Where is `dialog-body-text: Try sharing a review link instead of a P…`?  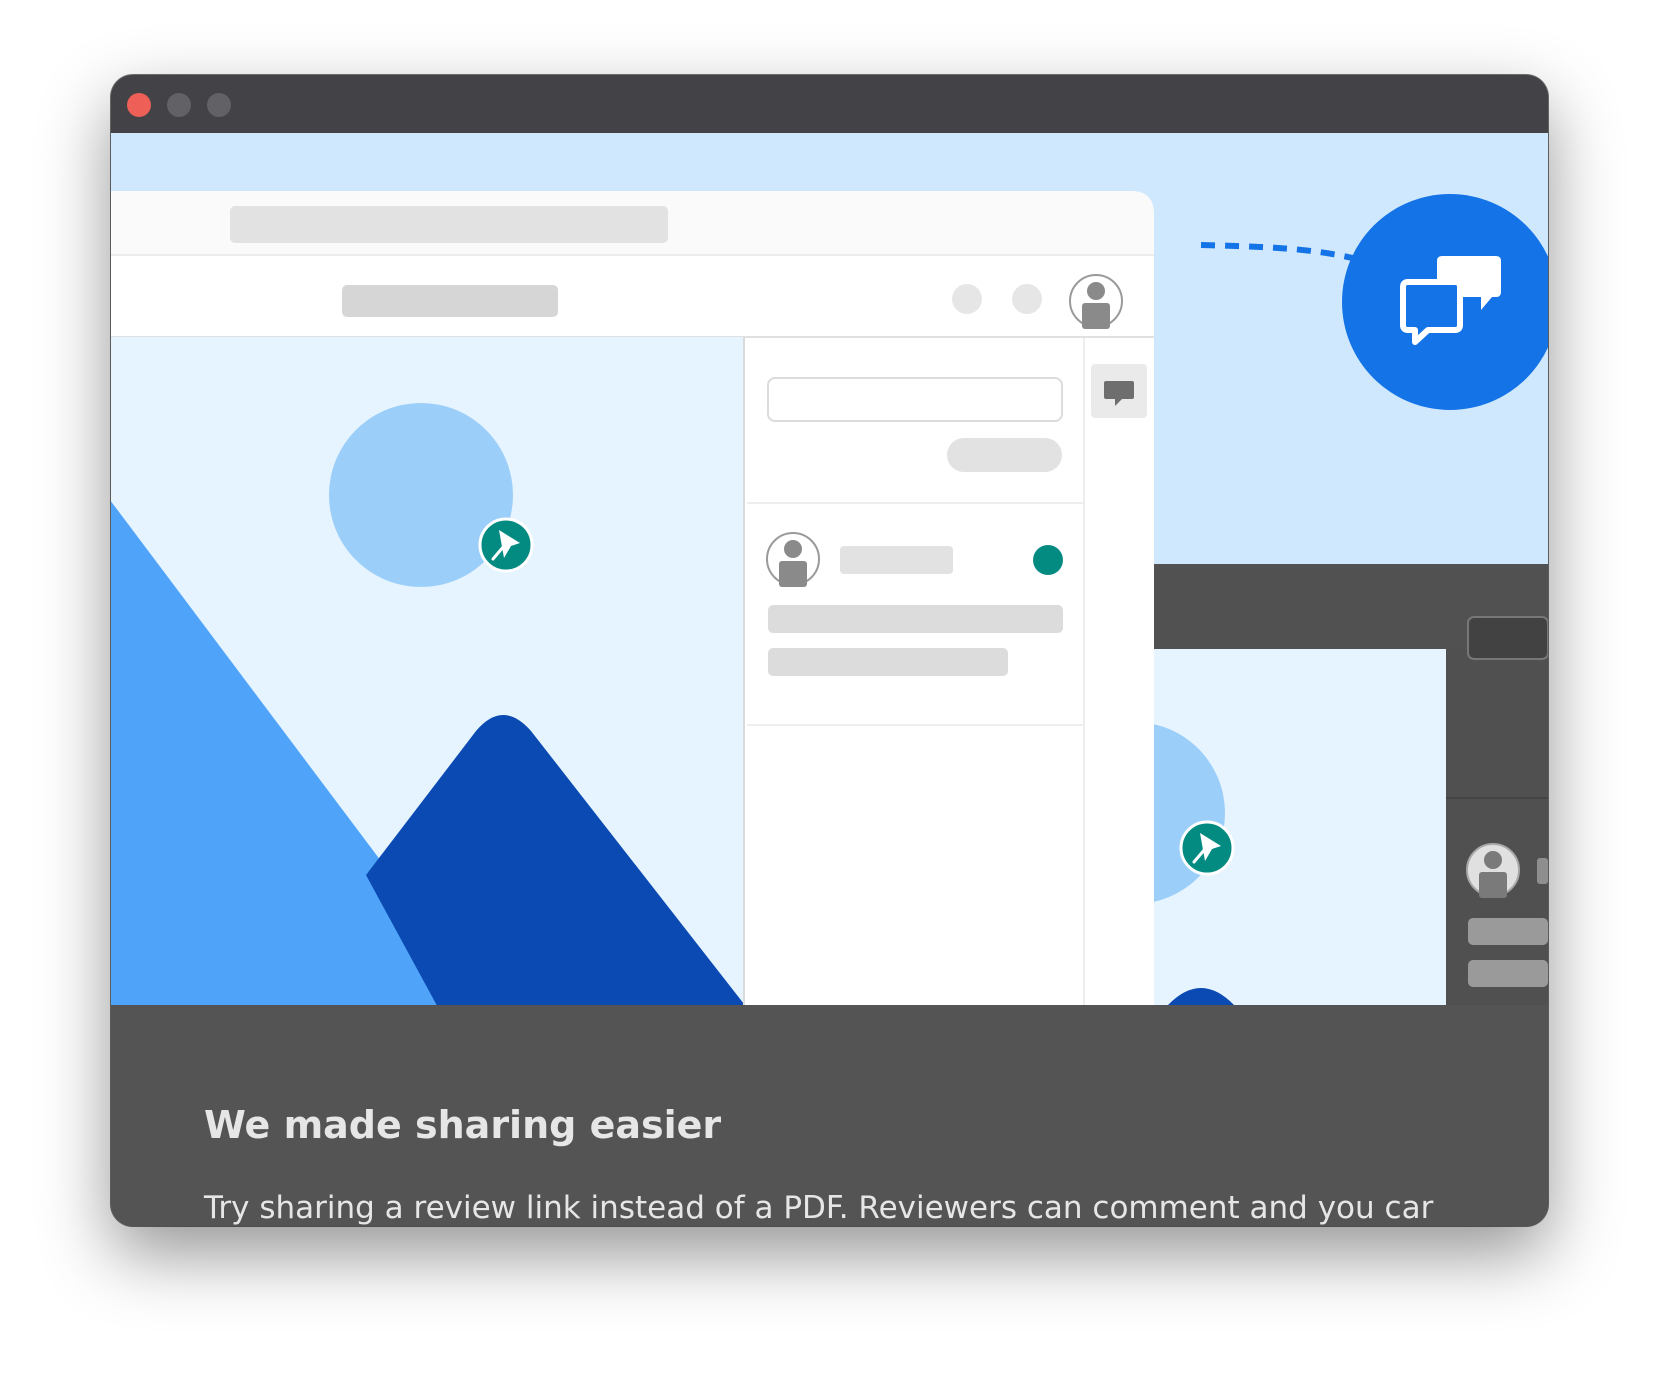
dialog-body-text: Try sharing a review link instead of a P… is located at coordinates (819, 1208).